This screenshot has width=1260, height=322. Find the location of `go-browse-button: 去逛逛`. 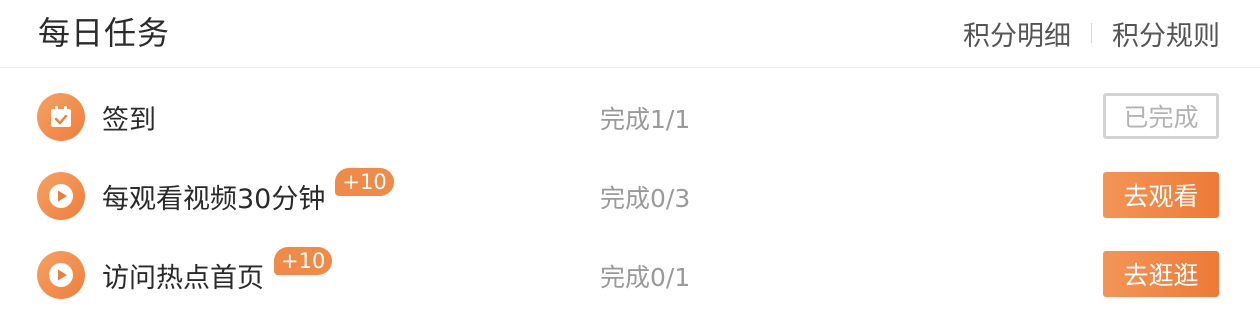

go-browse-button: 去逛逛 is located at coordinates (1161, 274).